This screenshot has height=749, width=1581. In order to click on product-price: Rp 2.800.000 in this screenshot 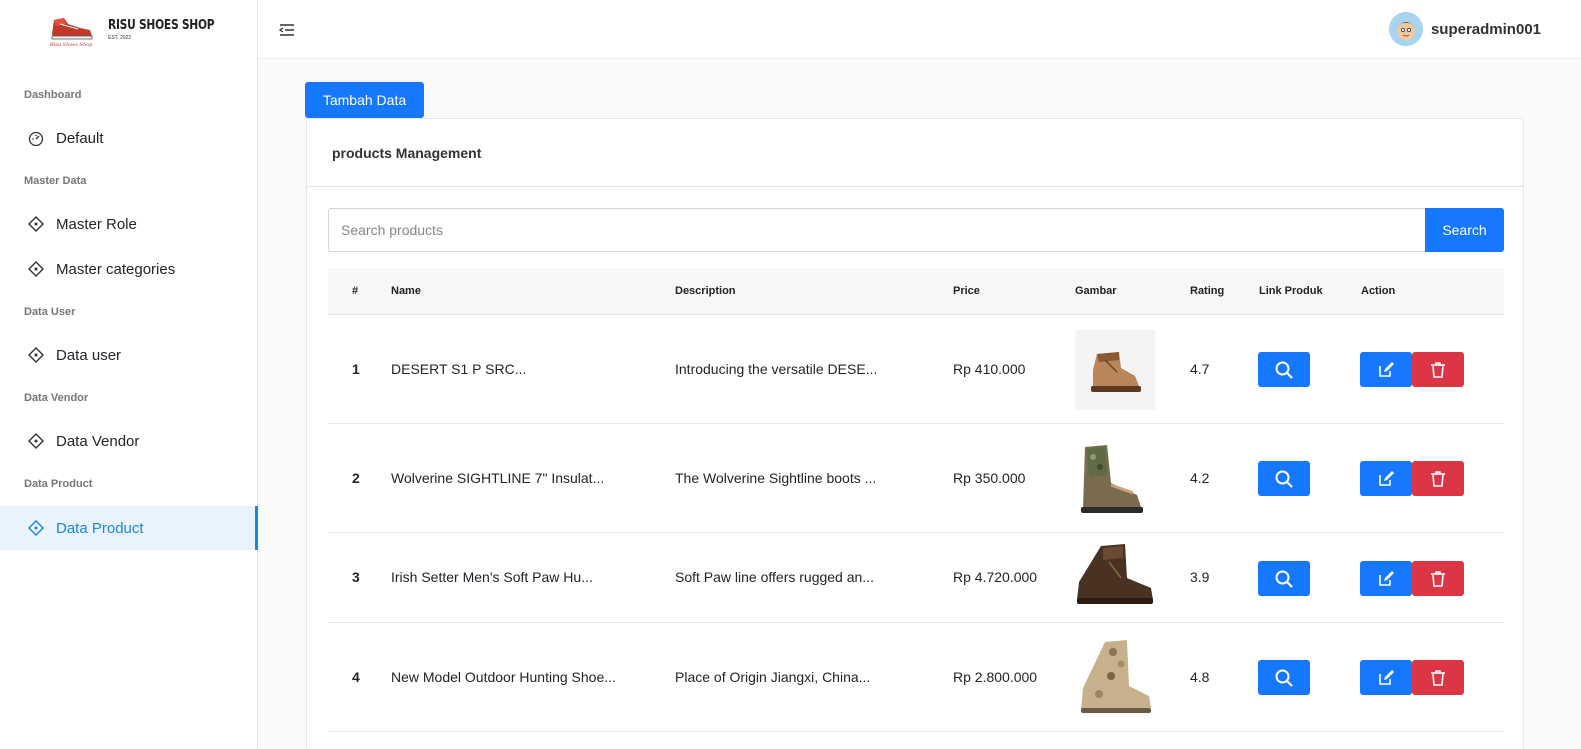, I will do `click(995, 677)`.